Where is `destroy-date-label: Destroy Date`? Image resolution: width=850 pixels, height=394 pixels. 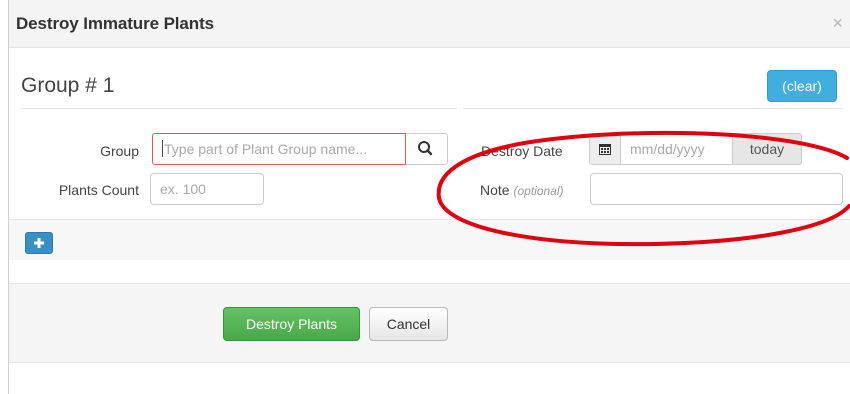 destroy-date-label: Destroy Date is located at coordinates (522, 151).